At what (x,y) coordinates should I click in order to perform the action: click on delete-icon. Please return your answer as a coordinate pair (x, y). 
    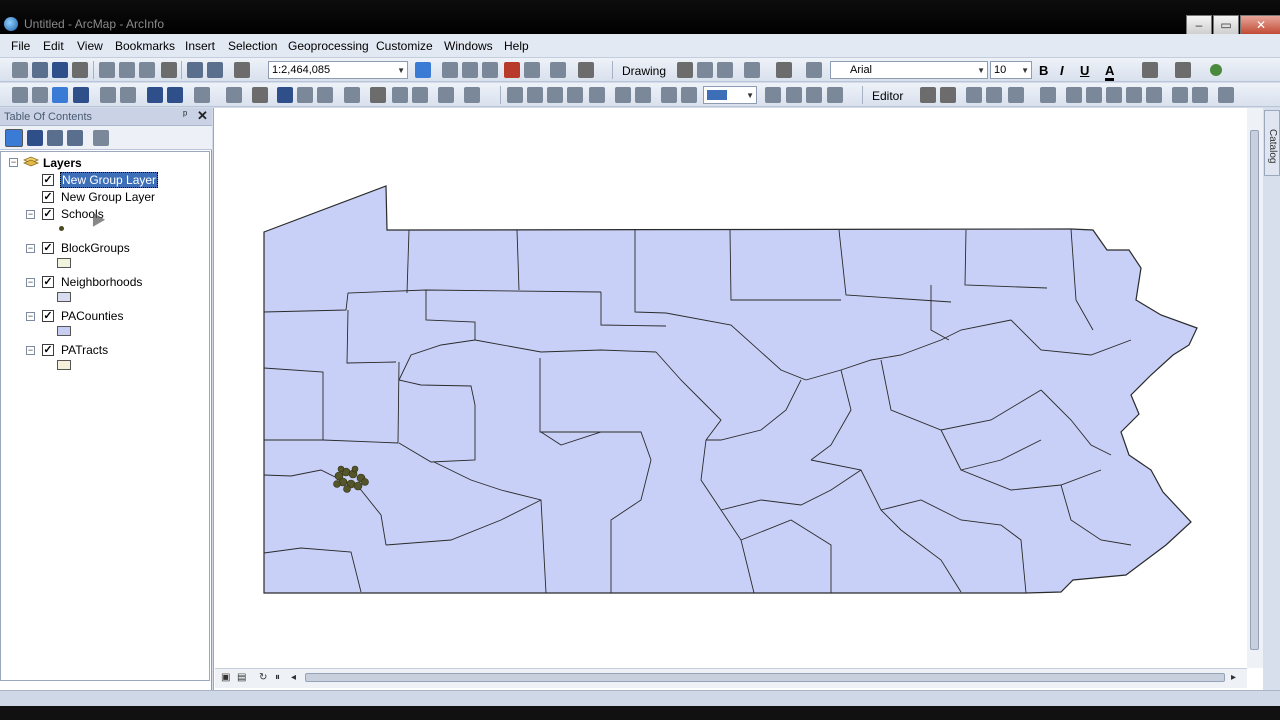
    Looking at the image, I should click on (169, 70).